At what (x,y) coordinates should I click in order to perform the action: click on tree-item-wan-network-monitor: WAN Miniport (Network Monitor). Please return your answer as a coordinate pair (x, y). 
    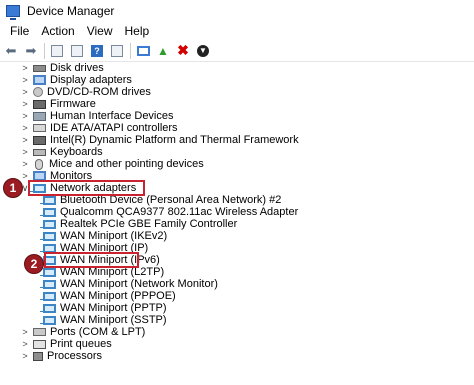
    Looking at the image, I should click on (129, 284).